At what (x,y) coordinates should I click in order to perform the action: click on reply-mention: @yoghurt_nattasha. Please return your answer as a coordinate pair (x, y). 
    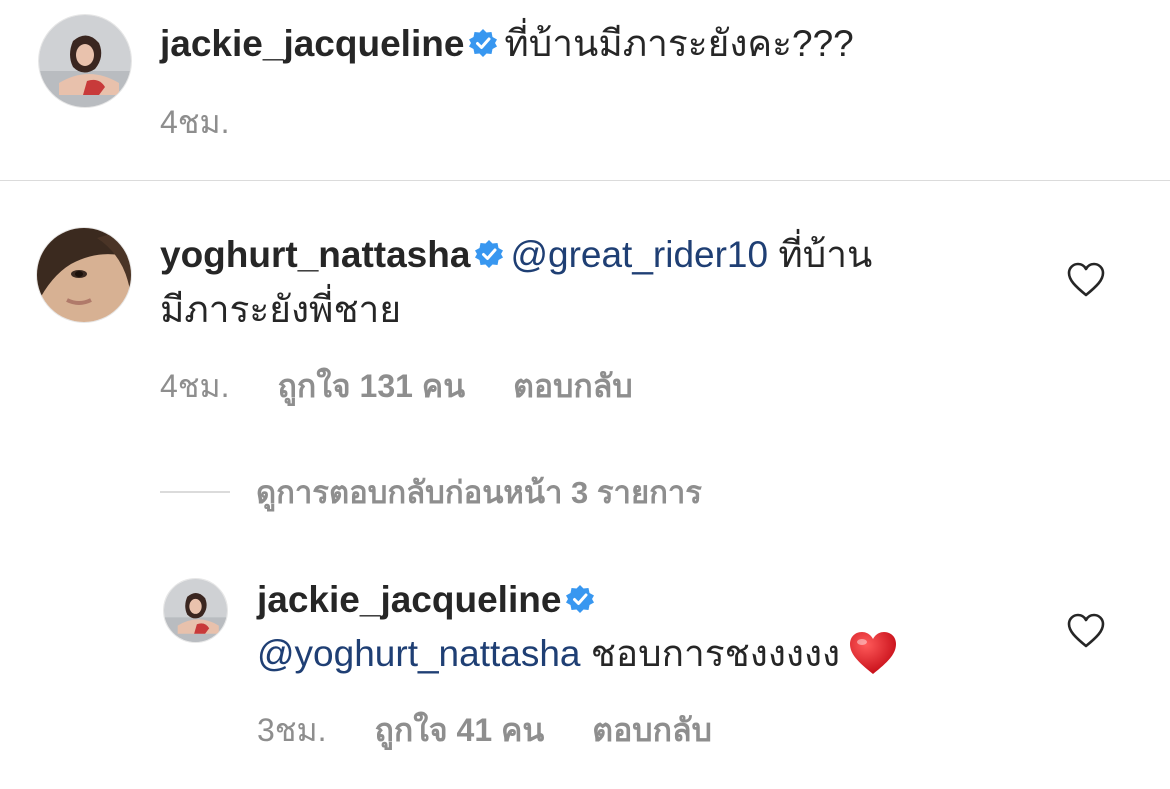
    Looking at the image, I should click on (419, 653).